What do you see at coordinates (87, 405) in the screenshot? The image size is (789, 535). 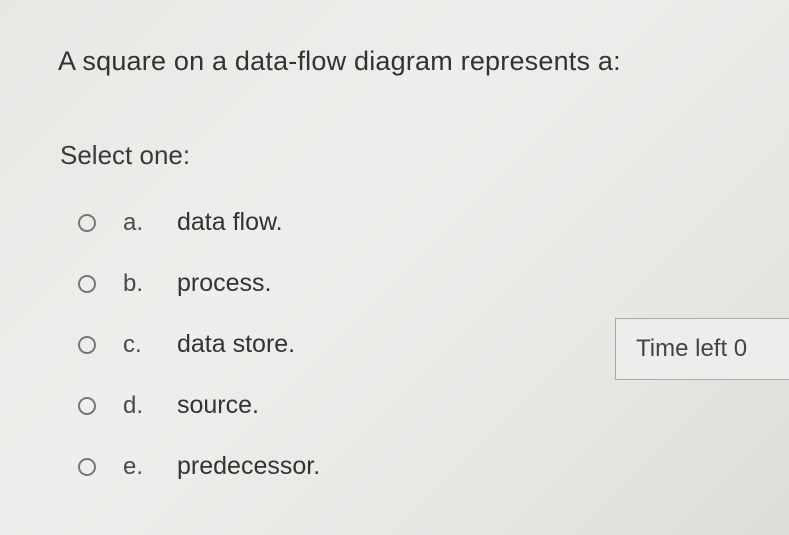 I see `radio-button-d` at bounding box center [87, 405].